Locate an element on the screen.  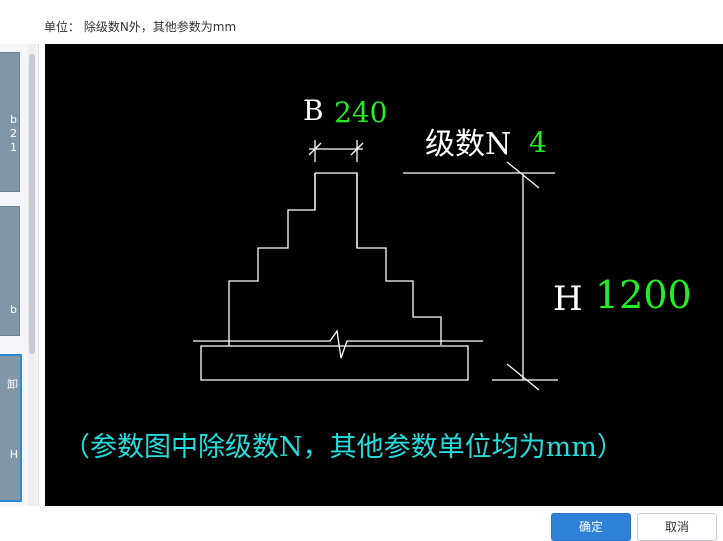
foundation-right-steps is located at coordinates (378, 258).